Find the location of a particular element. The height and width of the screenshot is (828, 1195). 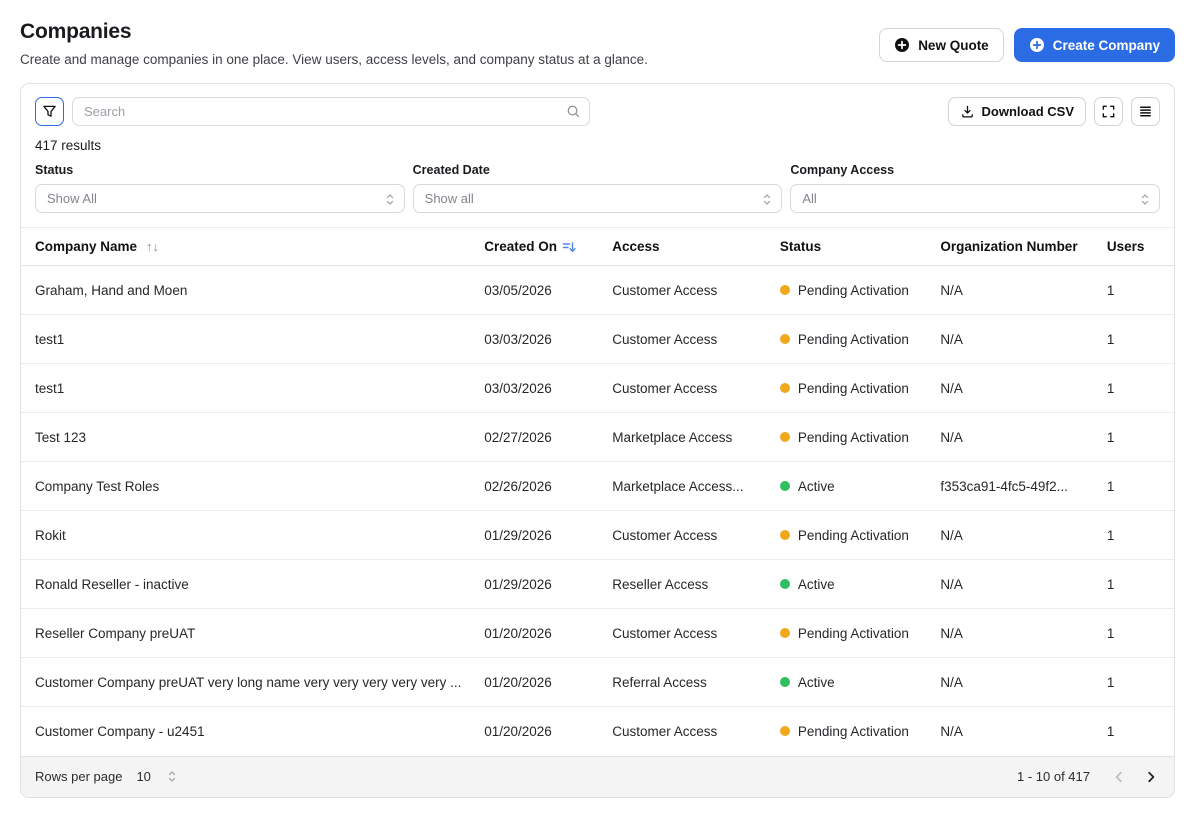

plus-circle-icon is located at coordinates (1037, 45).